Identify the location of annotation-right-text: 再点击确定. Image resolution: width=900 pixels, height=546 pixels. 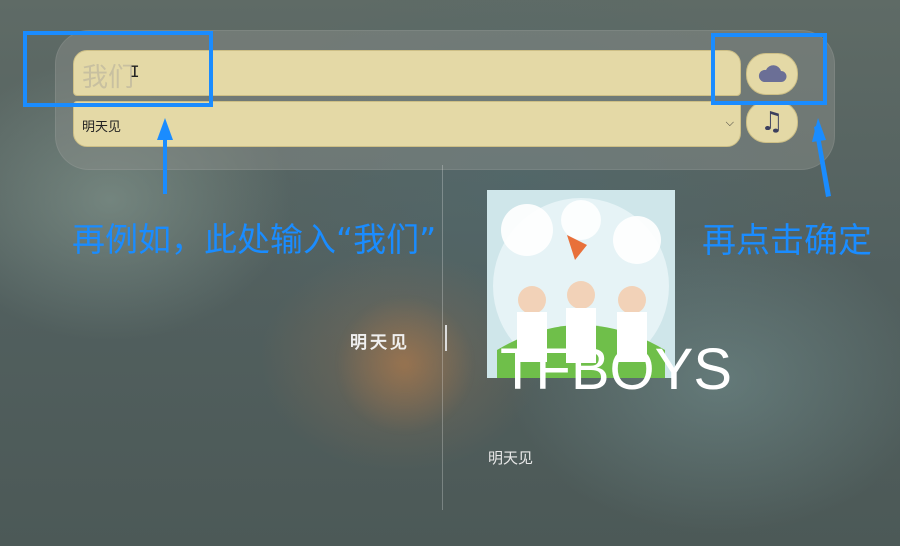
(787, 241).